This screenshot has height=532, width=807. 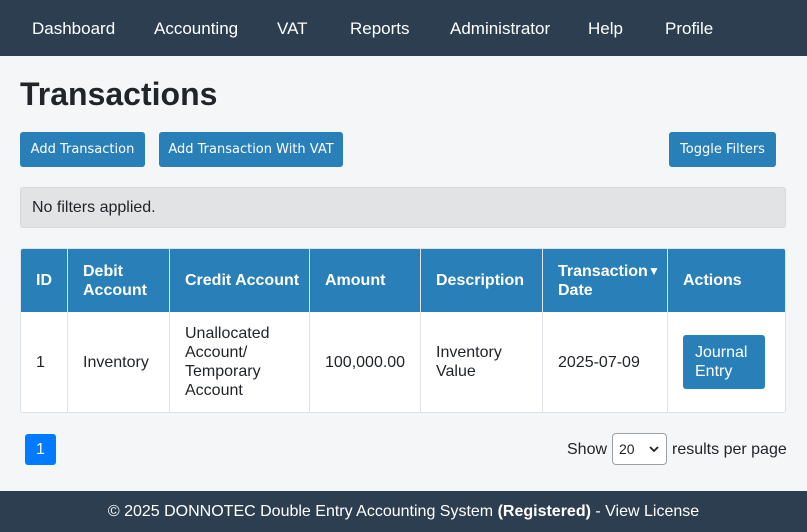 I want to click on cell-credit-account: Unallocated Account/ Temporary Account, so click(x=240, y=362).